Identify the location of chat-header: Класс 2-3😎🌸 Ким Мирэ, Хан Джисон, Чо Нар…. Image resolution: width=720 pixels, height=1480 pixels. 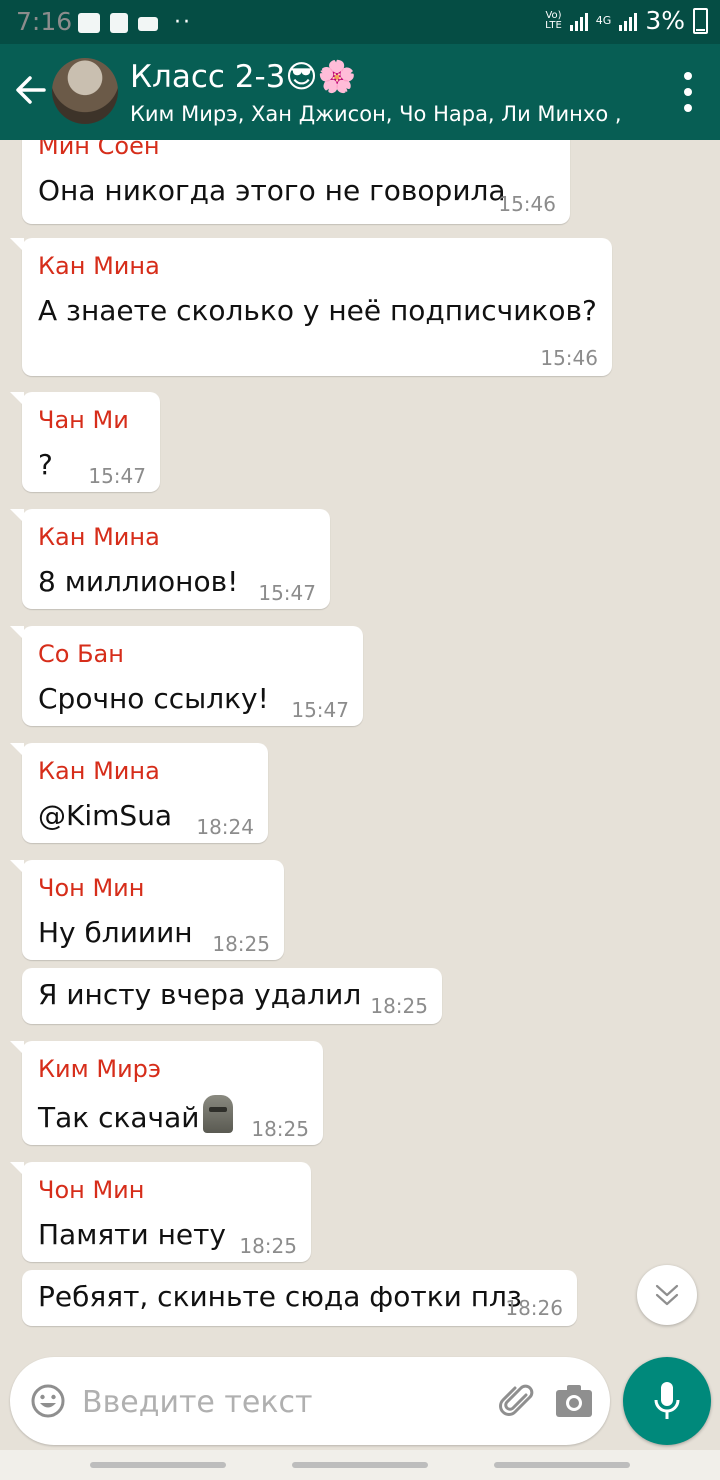
(360, 92).